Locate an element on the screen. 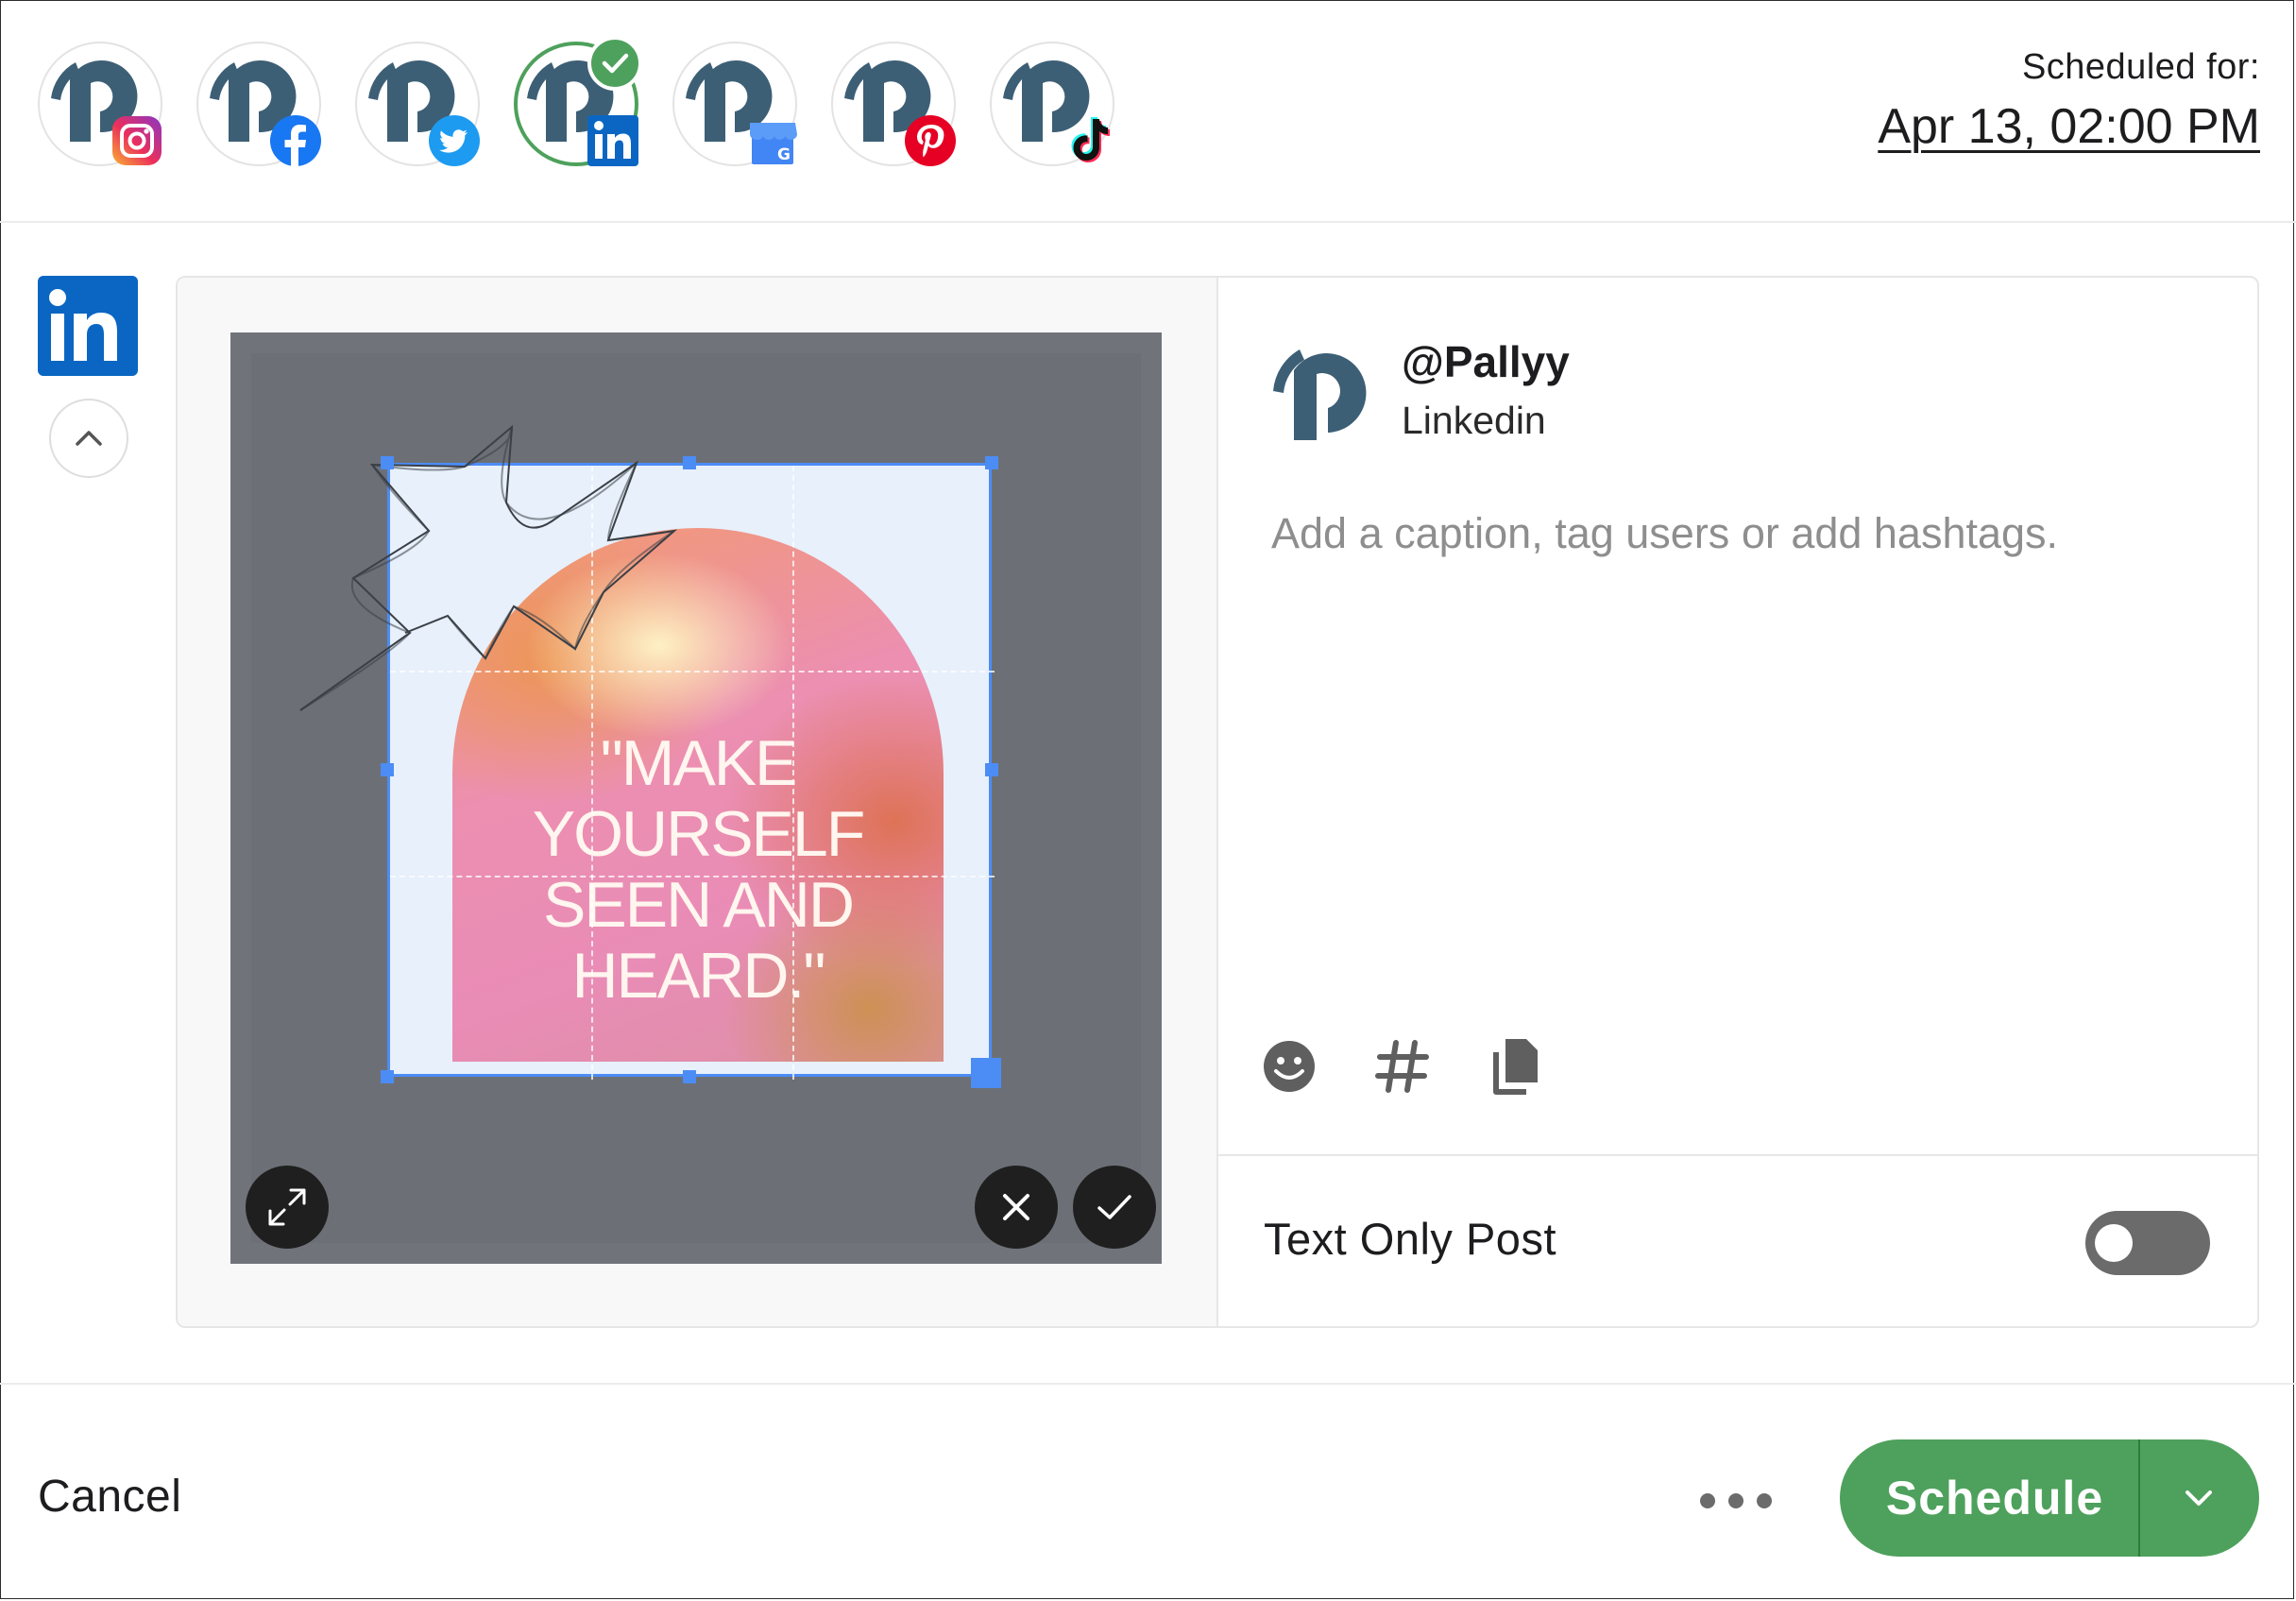  schedule-options-dropdown is located at coordinates (2199, 1498).